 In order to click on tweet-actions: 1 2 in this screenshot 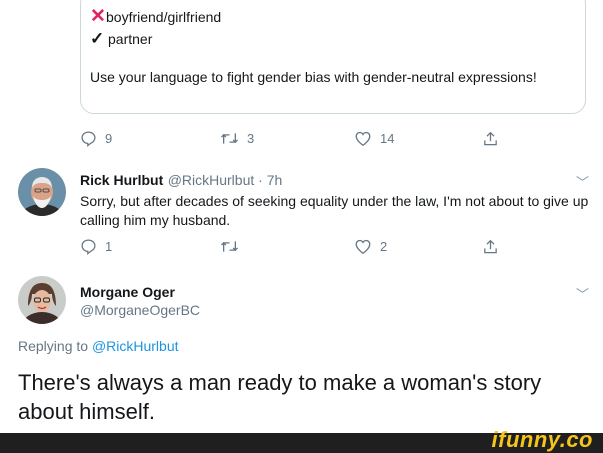, I will do `click(340, 248)`.